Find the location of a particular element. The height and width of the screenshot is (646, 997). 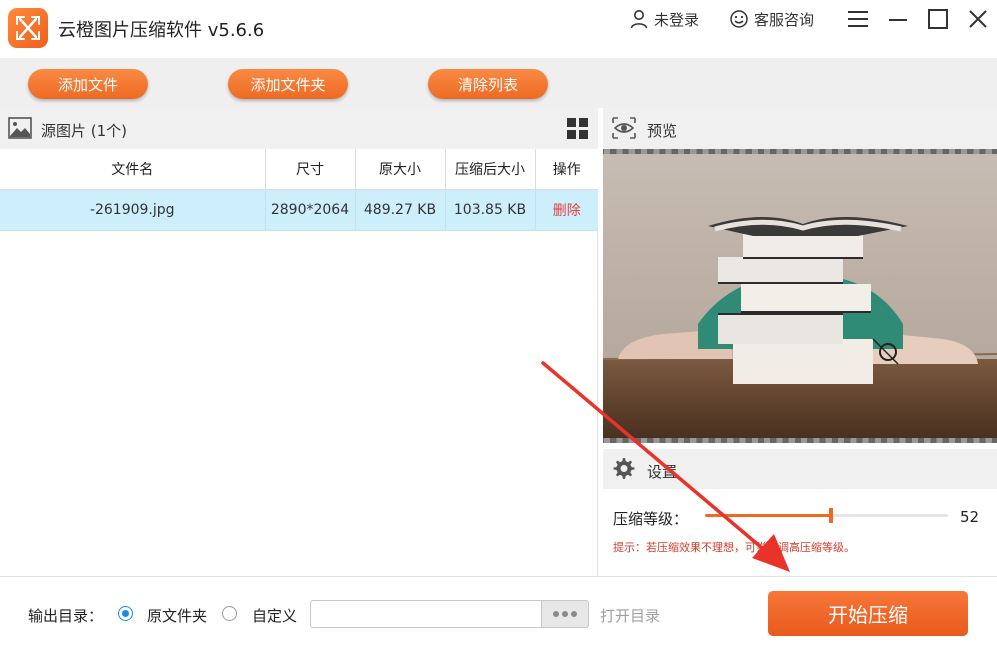

customer-service-label: 客服咨询 is located at coordinates (784, 19).